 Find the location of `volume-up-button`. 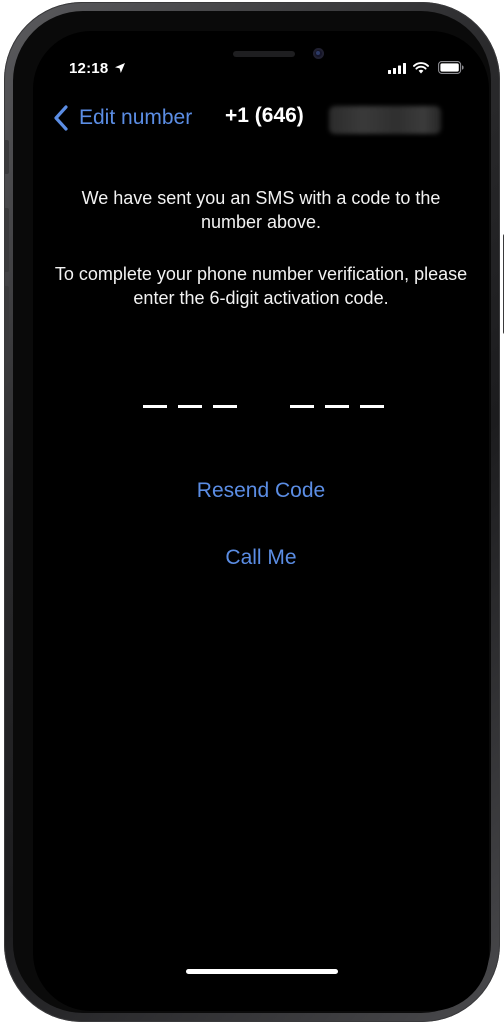

volume-up-button is located at coordinates (6, 240).